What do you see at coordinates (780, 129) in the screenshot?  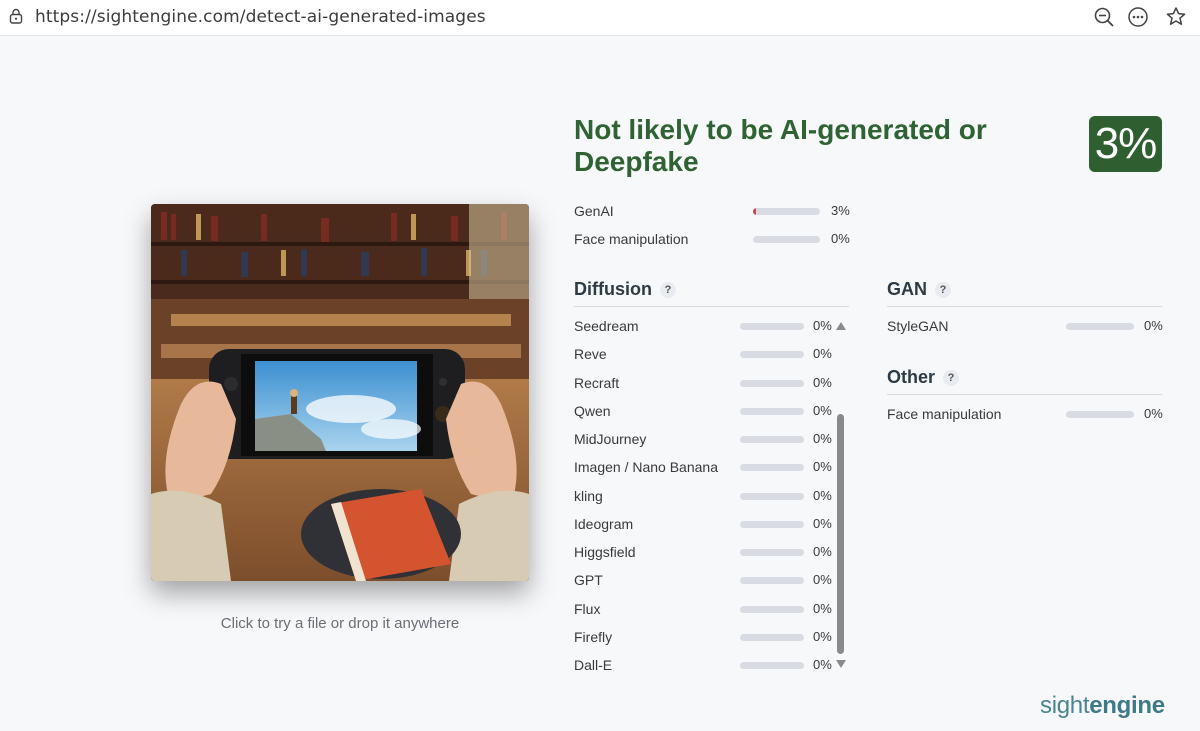 I see `verdict-line-1: Not likely to be AI-generated or` at bounding box center [780, 129].